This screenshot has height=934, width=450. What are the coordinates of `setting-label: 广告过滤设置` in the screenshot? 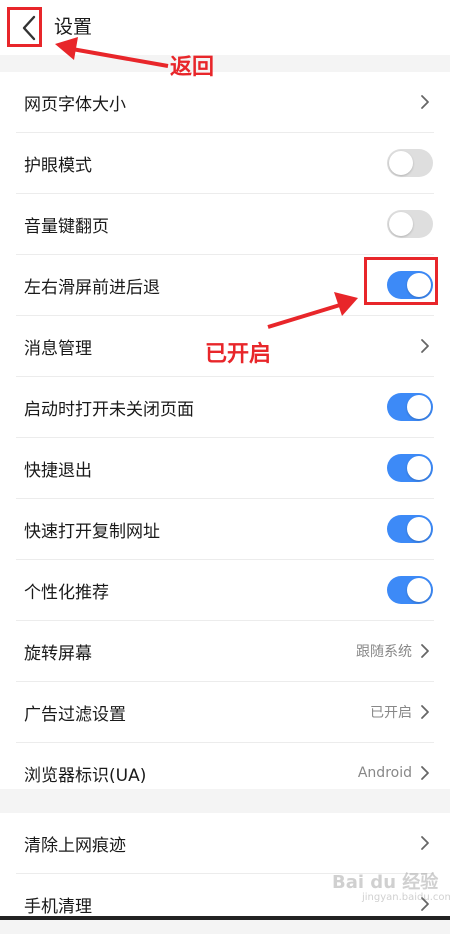 It's located at (75, 714).